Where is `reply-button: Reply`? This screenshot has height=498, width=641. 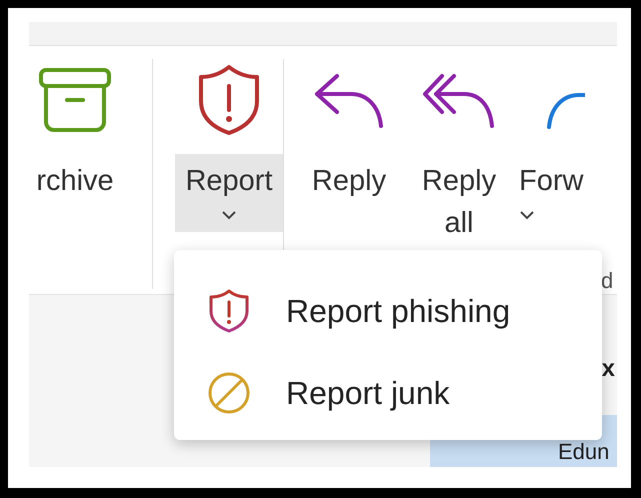 reply-button: Reply is located at coordinates (349, 180).